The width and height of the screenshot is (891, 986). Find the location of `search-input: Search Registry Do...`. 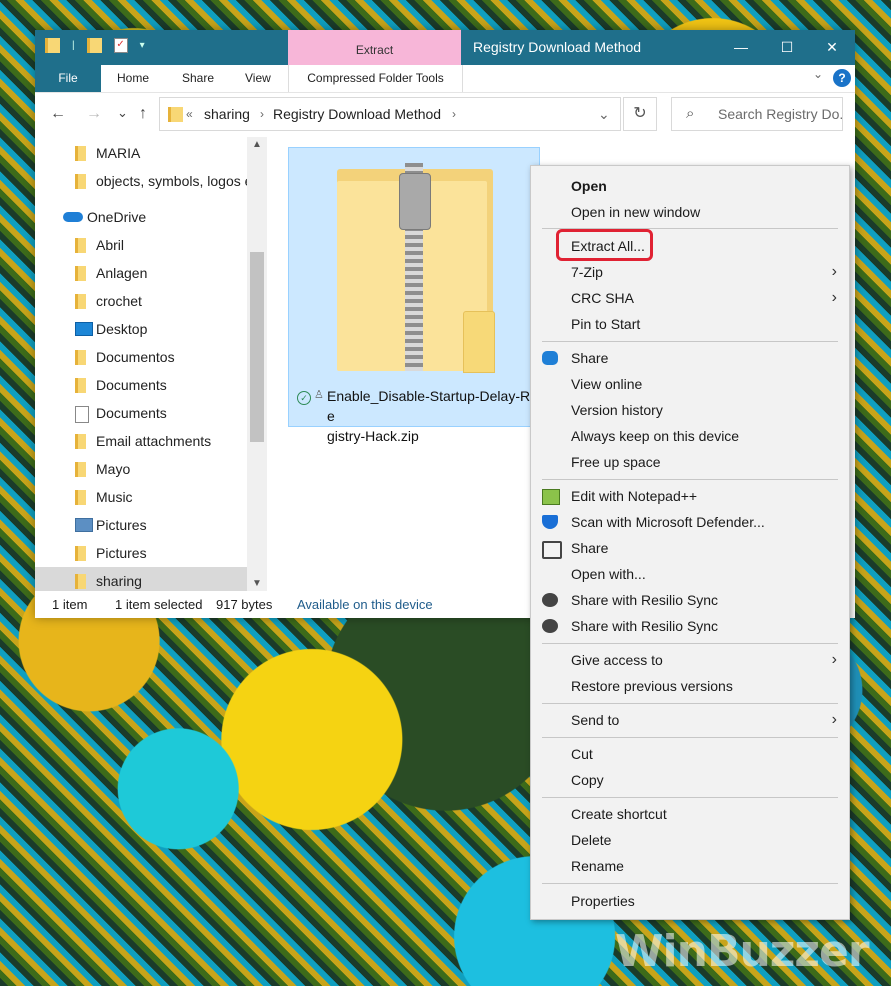

search-input: Search Registry Do... is located at coordinates (780, 114).